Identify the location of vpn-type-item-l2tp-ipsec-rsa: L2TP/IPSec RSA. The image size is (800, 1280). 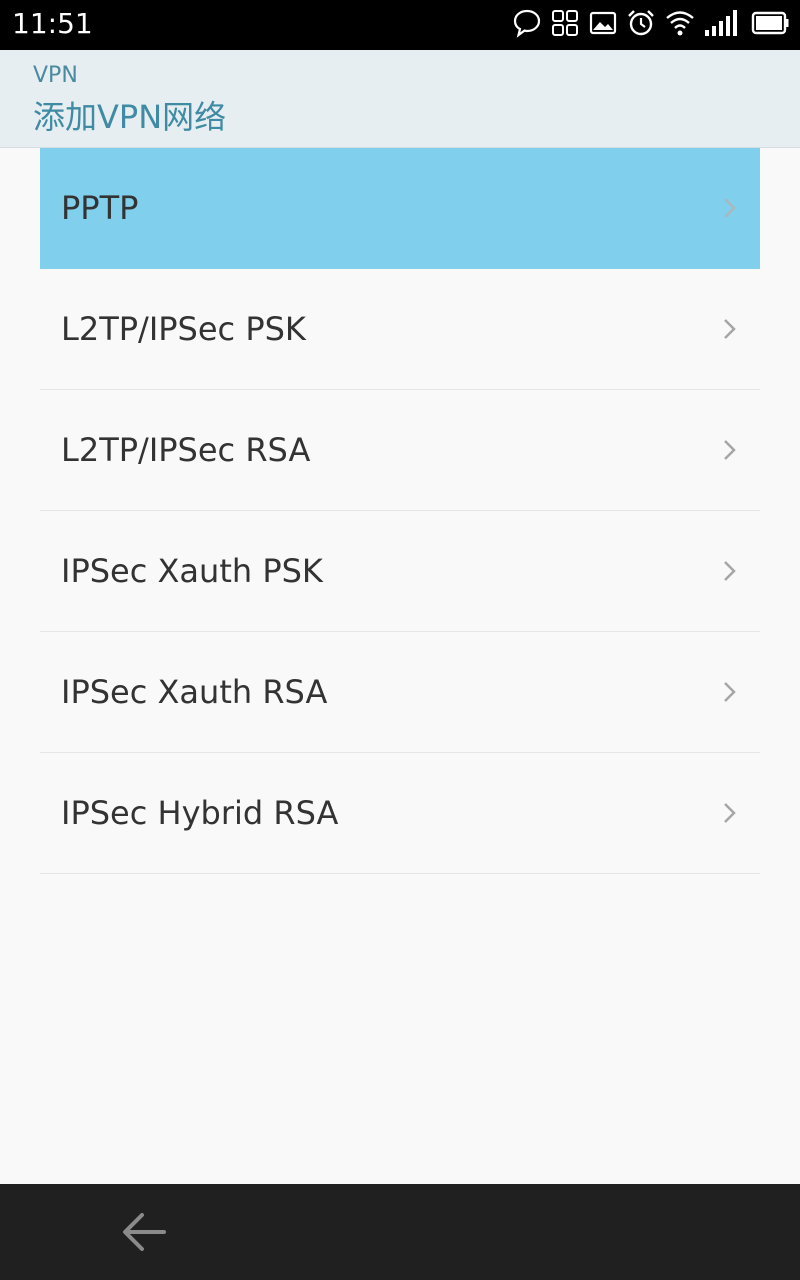
(400, 450).